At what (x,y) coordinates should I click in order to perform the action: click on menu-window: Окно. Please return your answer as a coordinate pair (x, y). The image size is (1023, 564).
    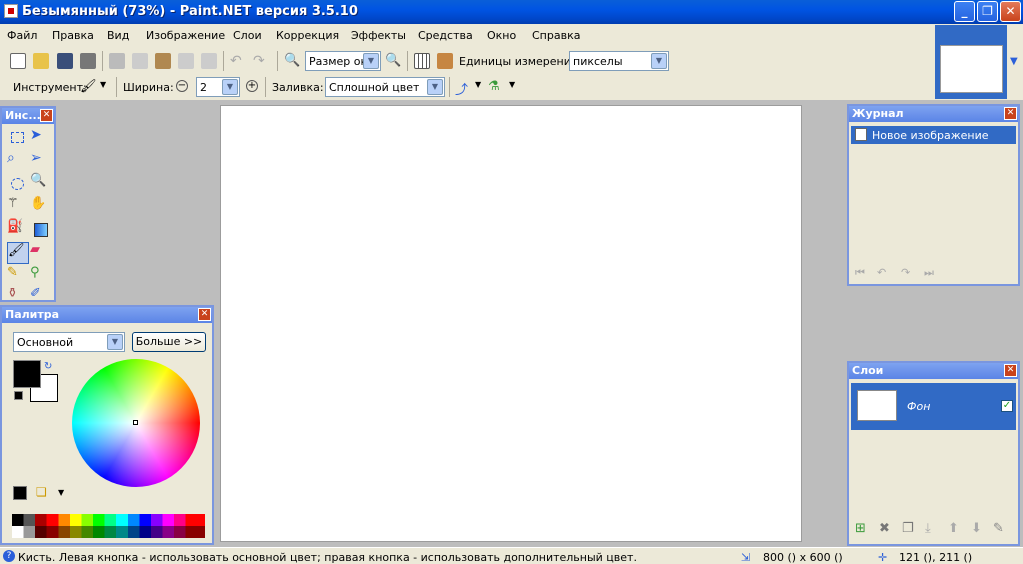
    Looking at the image, I should click on (501, 35).